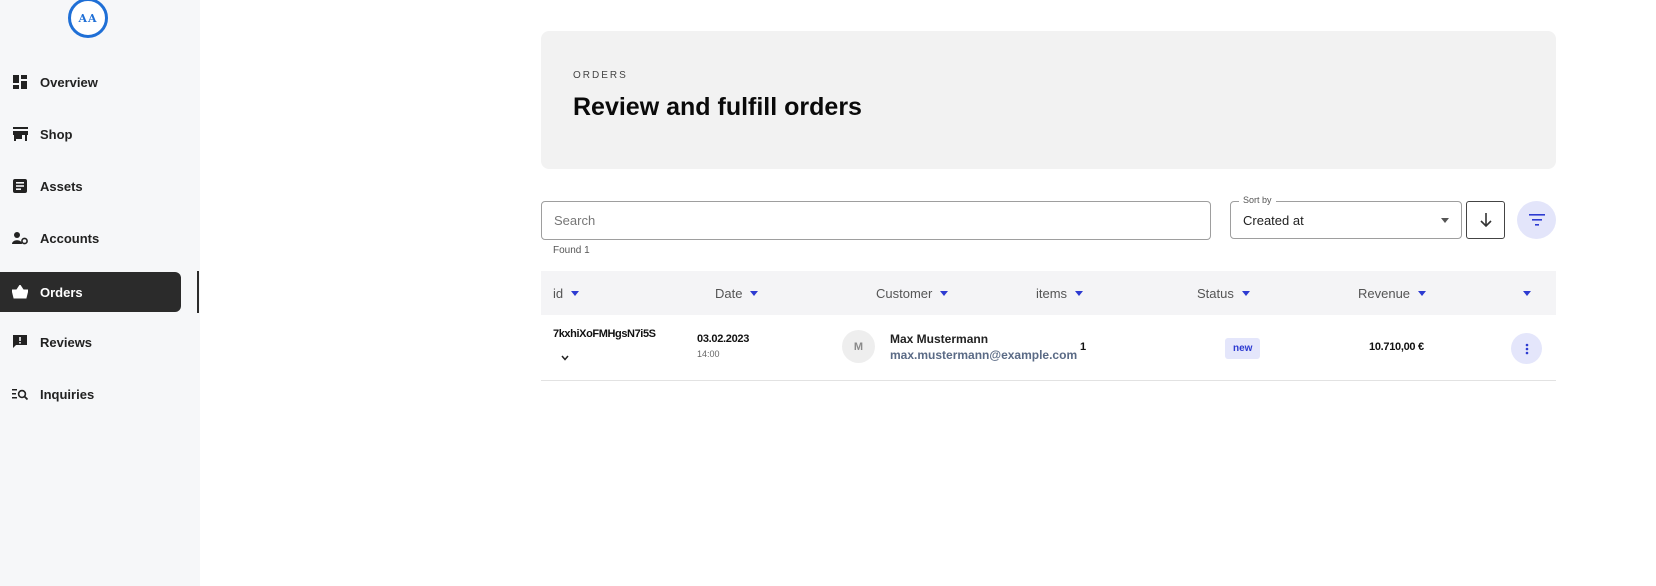  Describe the element at coordinates (20, 292) in the screenshot. I see `basket-icon` at that location.